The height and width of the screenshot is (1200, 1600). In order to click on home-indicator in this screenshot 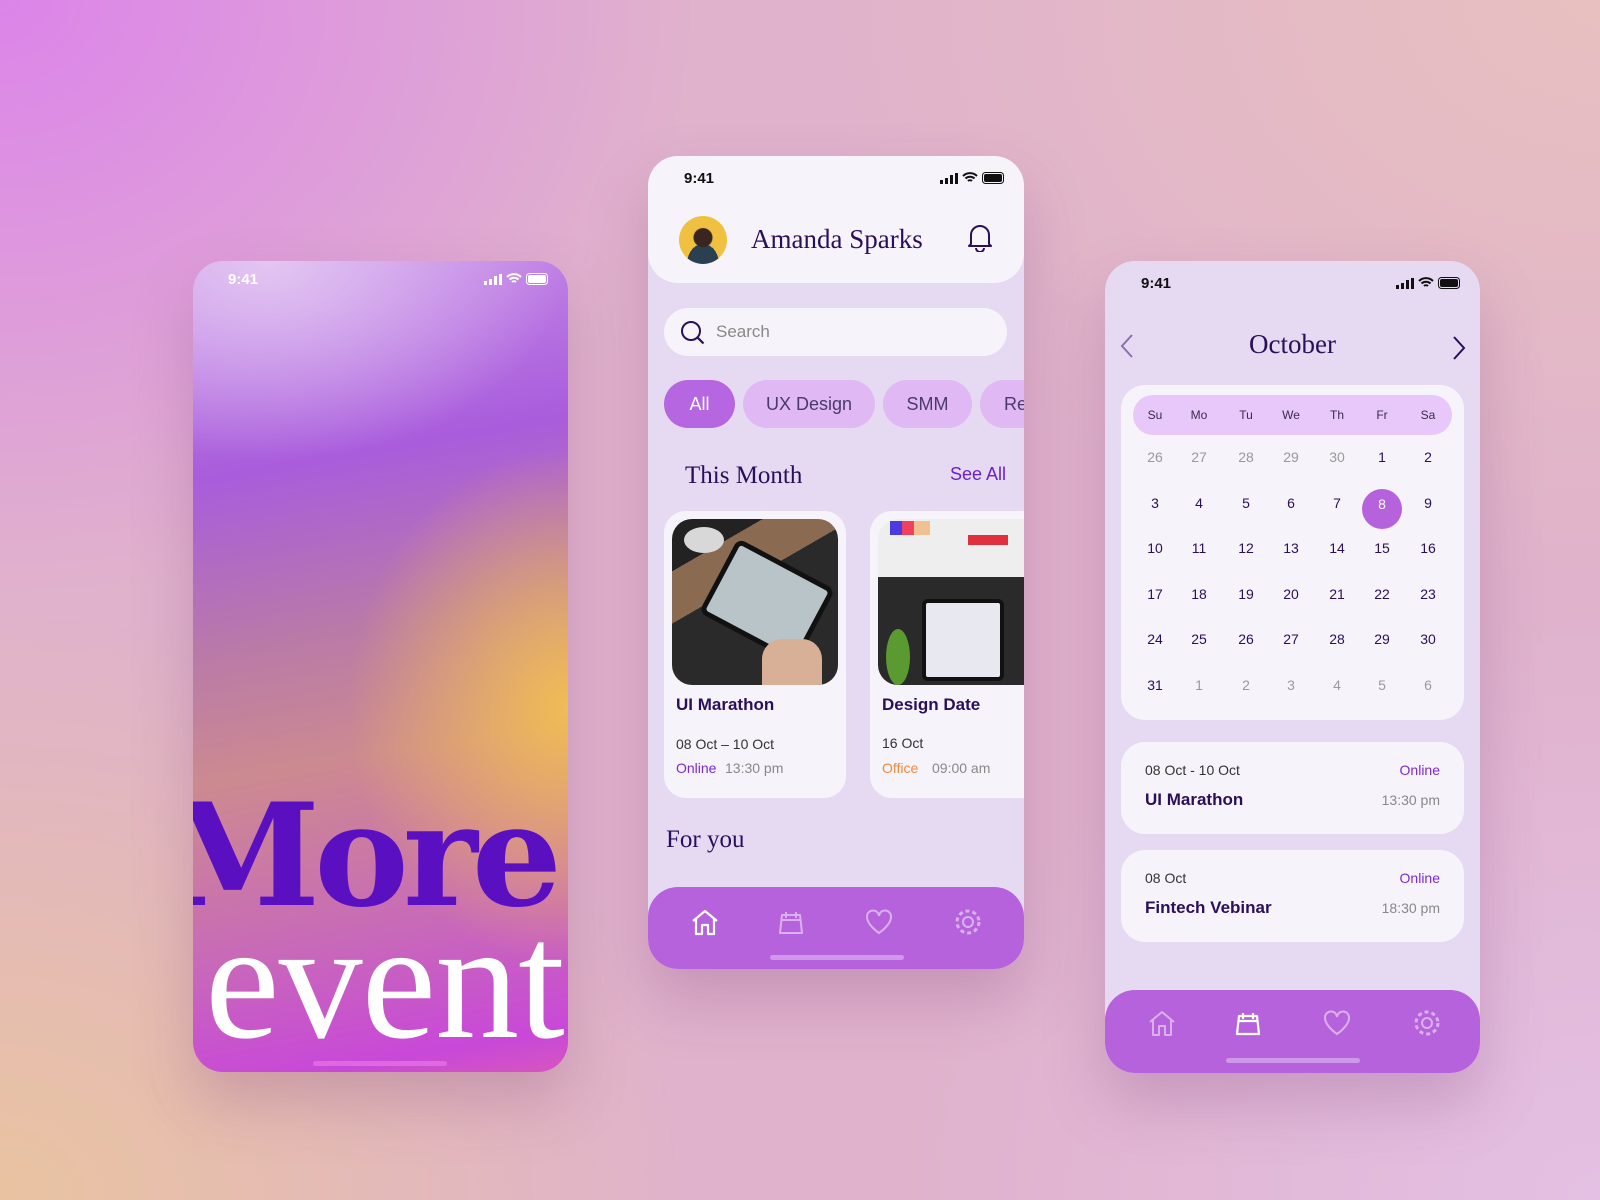, I will do `click(1293, 1060)`.